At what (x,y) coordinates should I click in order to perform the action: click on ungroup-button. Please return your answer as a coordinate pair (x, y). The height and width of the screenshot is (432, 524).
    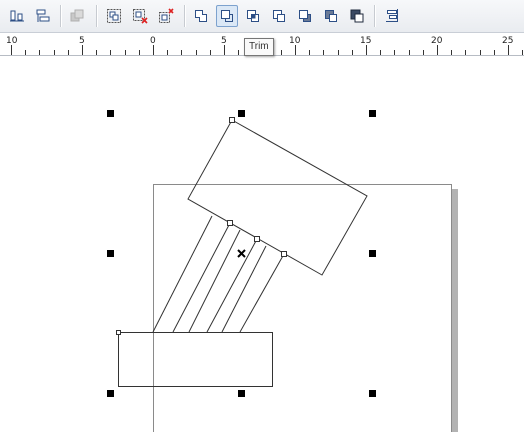
    Looking at the image, I should click on (140, 16).